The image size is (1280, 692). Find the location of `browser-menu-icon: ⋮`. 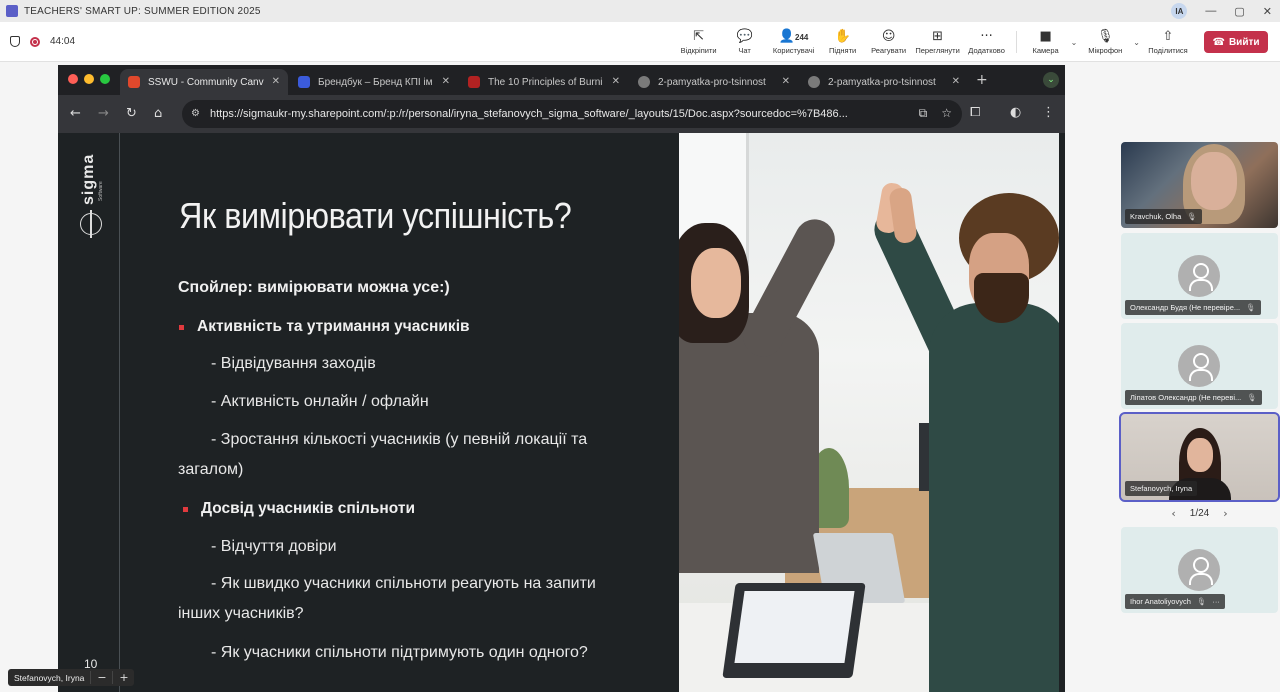

browser-menu-icon: ⋮ is located at coordinates (1048, 112).